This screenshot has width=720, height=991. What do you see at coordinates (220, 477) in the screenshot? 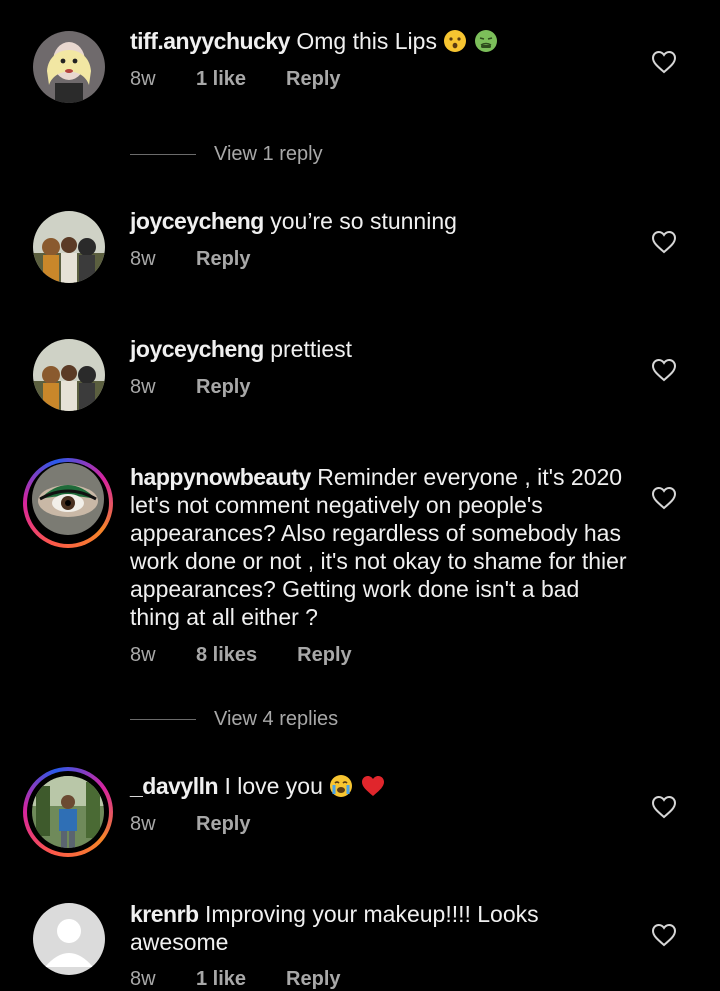
I see `comment-username: happynowbeauty` at bounding box center [220, 477].